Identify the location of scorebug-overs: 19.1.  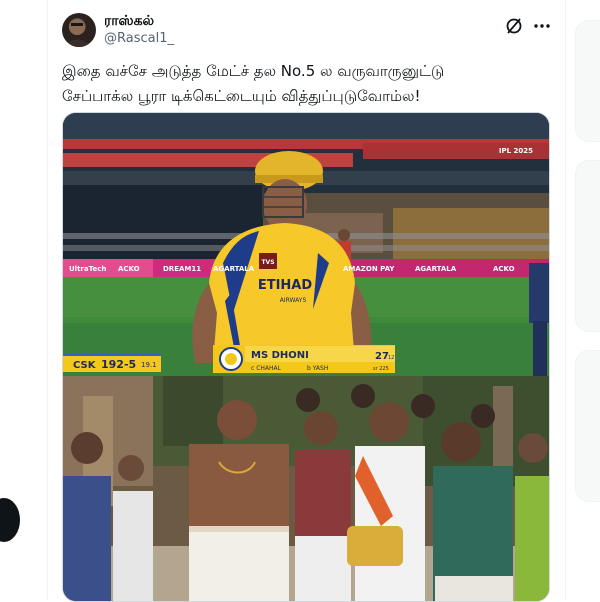
(149, 365).